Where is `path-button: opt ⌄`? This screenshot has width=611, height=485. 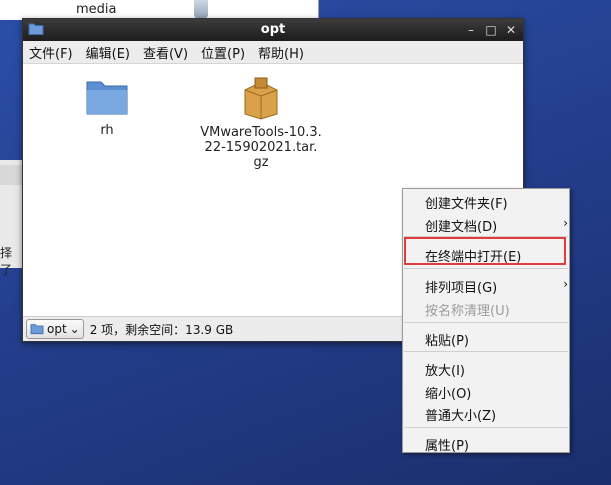
path-button: opt ⌄ is located at coordinates (55, 329).